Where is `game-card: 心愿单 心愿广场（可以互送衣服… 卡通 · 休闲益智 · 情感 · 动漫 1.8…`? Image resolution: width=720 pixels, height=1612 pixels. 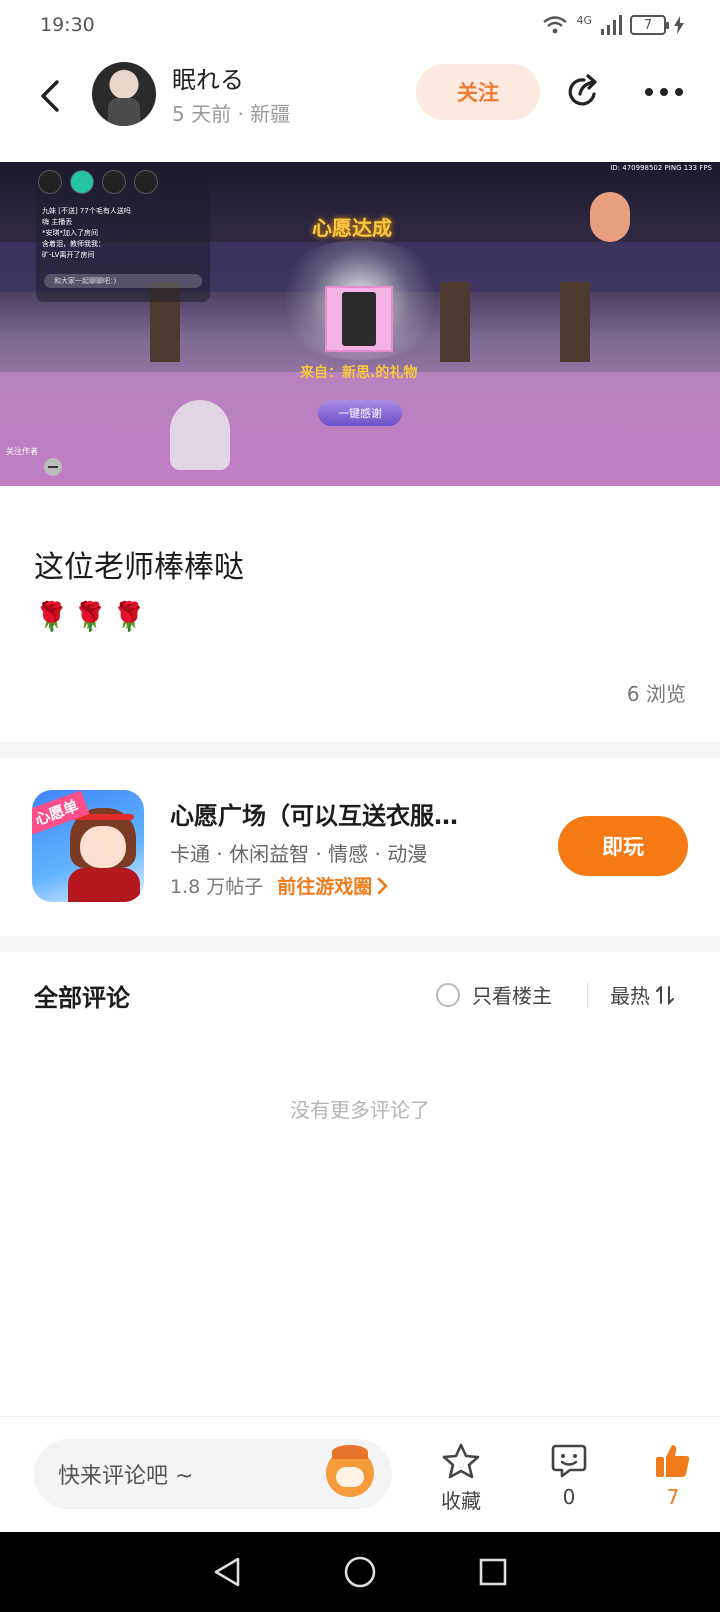
game-card: 心愿单 心愿广场（可以互送衣服… 卡通 · 休闲益智 · 情感 · 动漫 1.8… is located at coordinates (360, 847).